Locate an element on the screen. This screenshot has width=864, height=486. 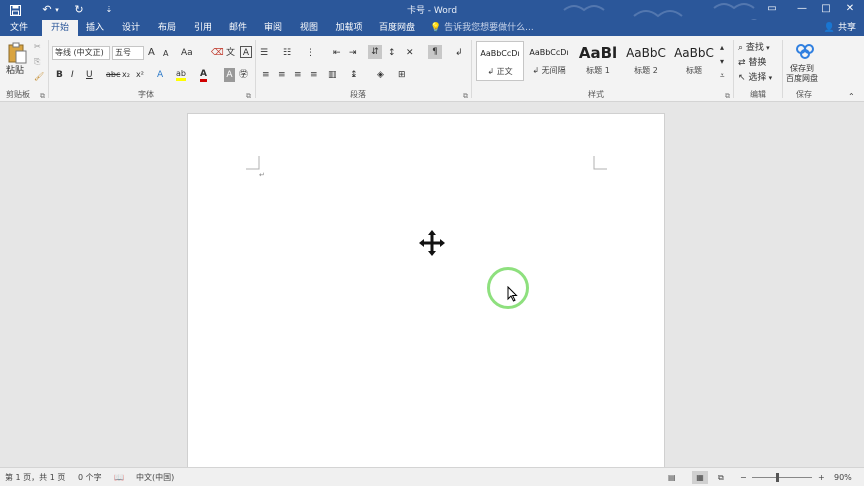
minimize-button: — is located at coordinates (802, 9).